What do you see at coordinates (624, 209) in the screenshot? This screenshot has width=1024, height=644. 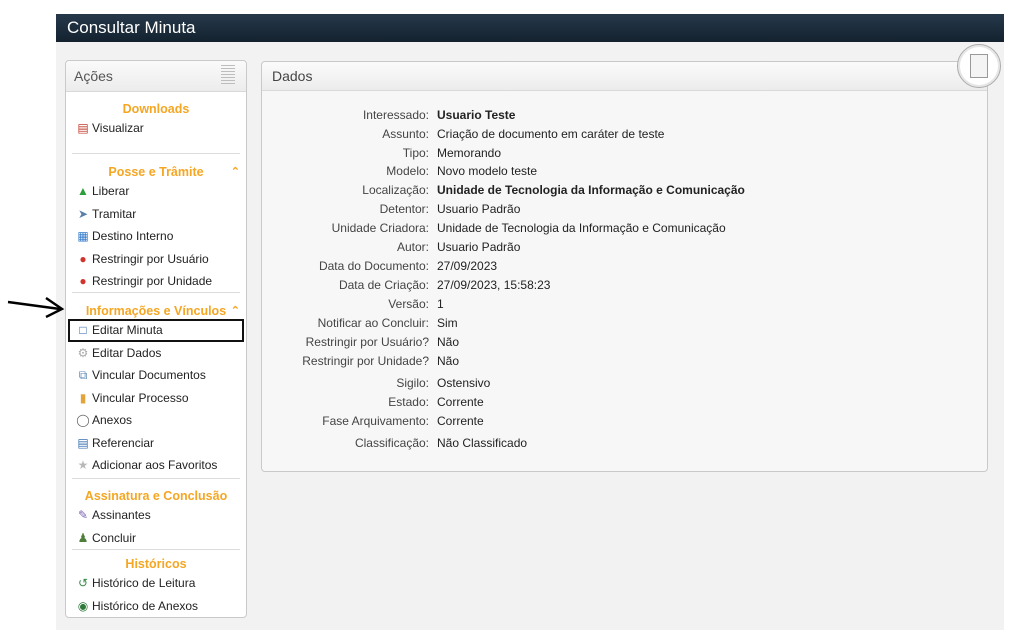 I see `field-row: Detentor: Usuario Padrão` at bounding box center [624, 209].